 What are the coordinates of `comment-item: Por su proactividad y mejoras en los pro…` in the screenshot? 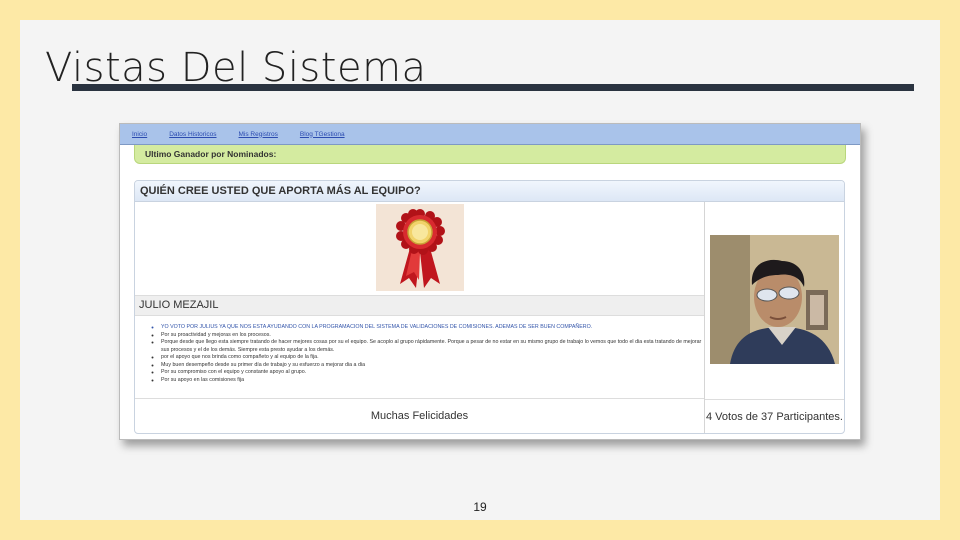 It's located at (432, 336).